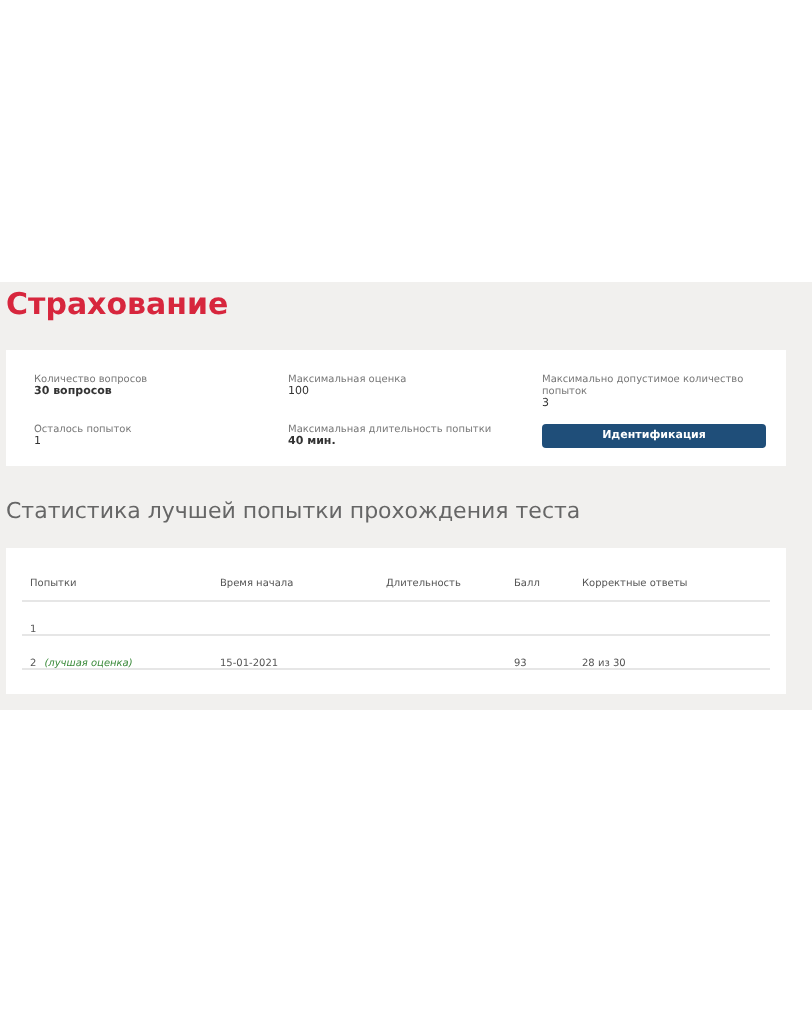  Describe the element at coordinates (118, 304) in the screenshot. I see `page-title: Страхование` at that location.